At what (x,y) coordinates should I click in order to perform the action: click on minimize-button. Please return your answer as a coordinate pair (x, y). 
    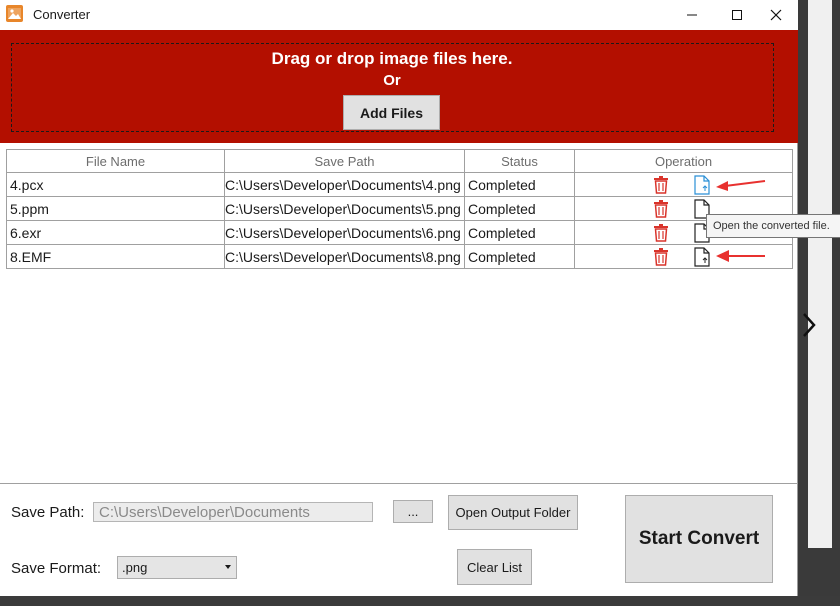
    Looking at the image, I should click on (692, 15).